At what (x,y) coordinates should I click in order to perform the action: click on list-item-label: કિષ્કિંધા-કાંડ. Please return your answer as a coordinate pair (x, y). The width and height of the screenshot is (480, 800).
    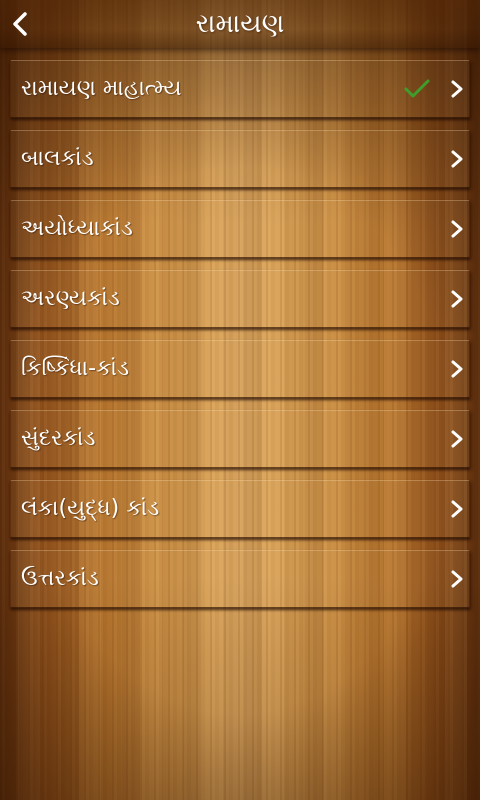
    Looking at the image, I should click on (75, 368).